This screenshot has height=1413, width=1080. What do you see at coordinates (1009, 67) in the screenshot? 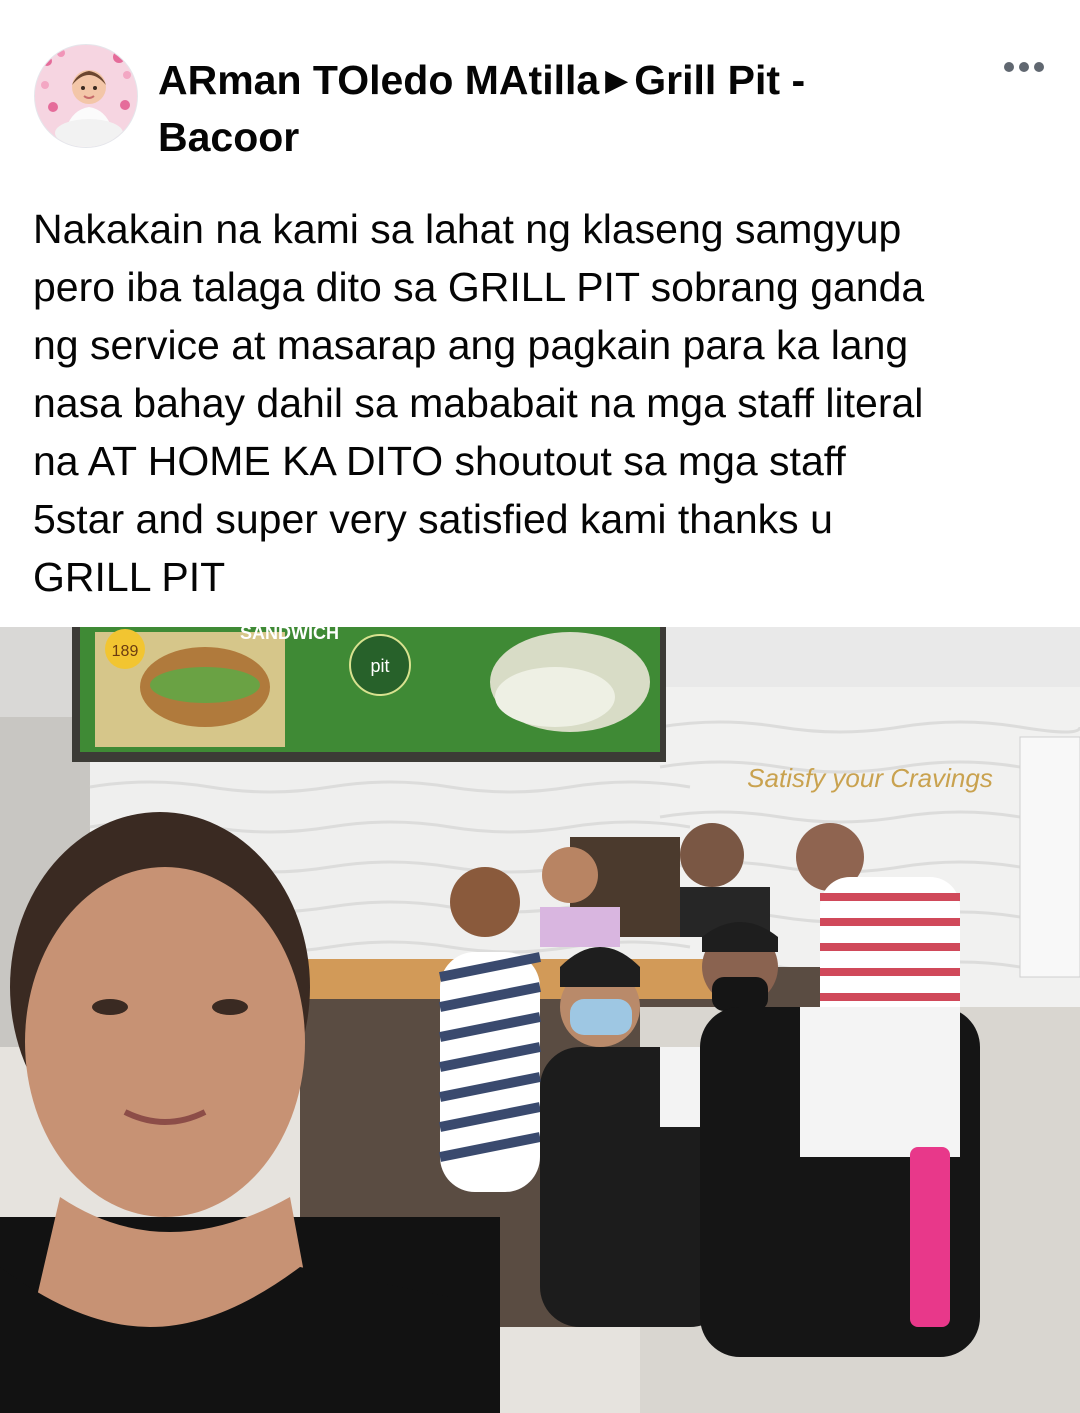
I see `more-horizontal-icon` at bounding box center [1009, 67].